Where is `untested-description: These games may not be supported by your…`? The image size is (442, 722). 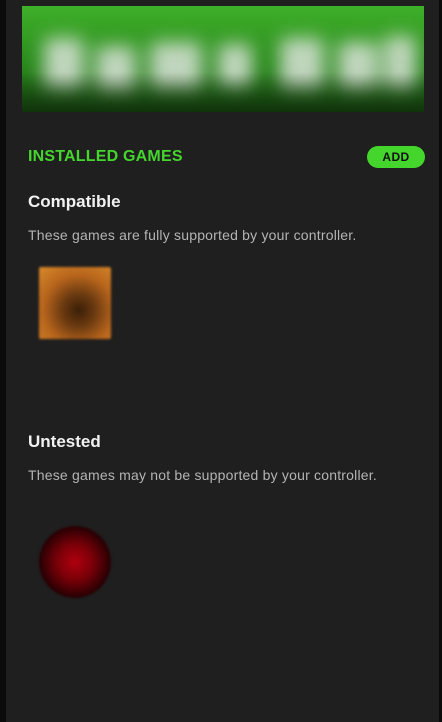 untested-description: These games may not be supported by your… is located at coordinates (202, 475).